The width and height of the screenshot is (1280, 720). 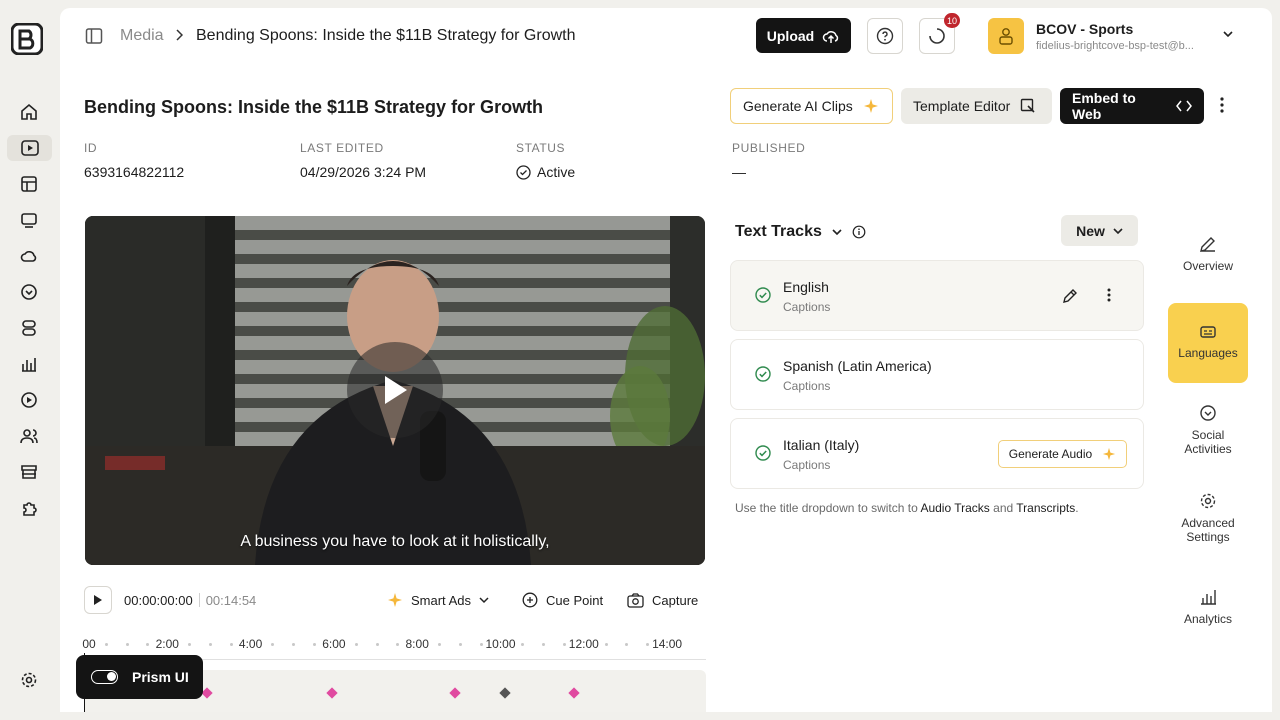 What do you see at coordinates (29, 328) in the screenshot?
I see `audience-icon` at bounding box center [29, 328].